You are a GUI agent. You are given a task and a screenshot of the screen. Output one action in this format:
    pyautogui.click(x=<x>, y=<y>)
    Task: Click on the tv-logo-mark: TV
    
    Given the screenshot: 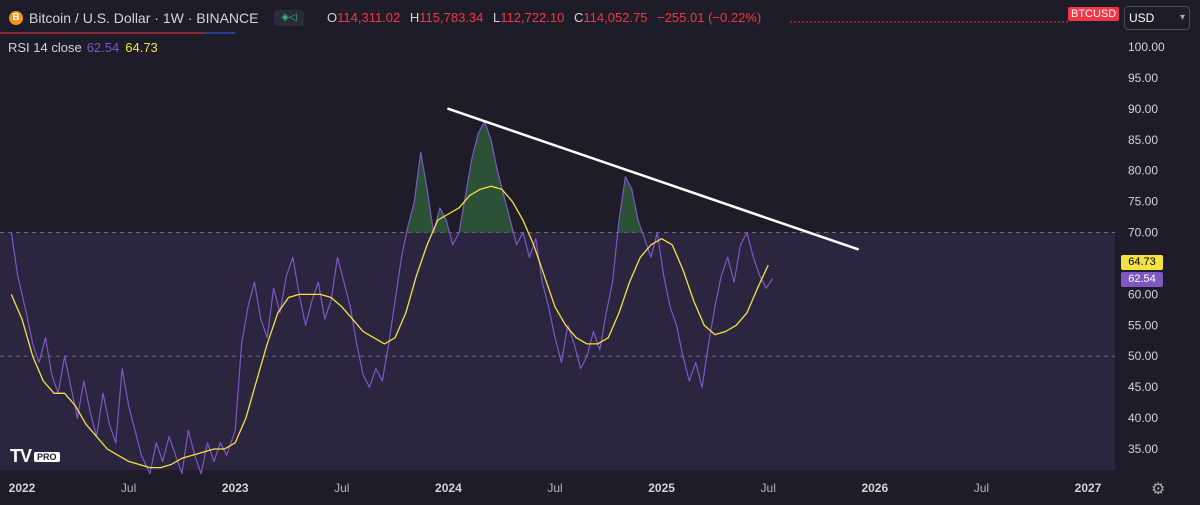 What is the action you would take?
    pyautogui.click(x=21, y=456)
    